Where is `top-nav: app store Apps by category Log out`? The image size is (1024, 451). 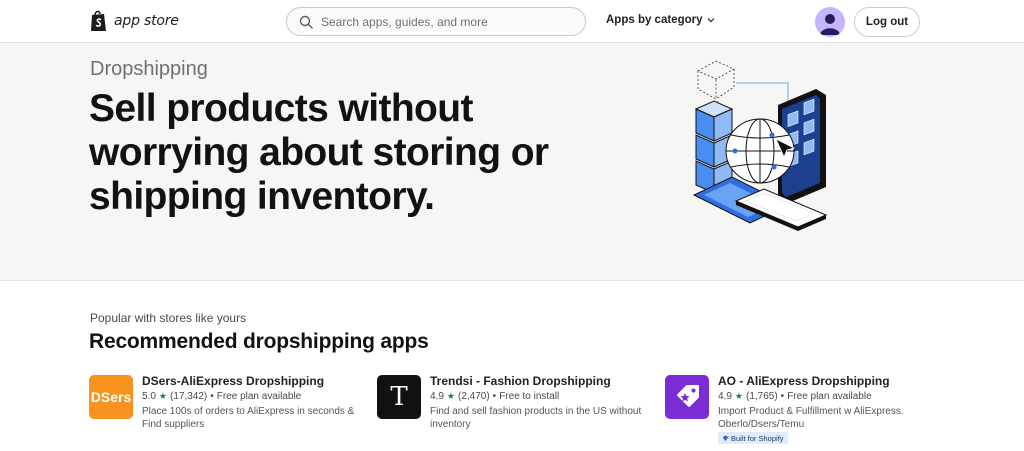 top-nav: app store Apps by category Log out is located at coordinates (512, 21).